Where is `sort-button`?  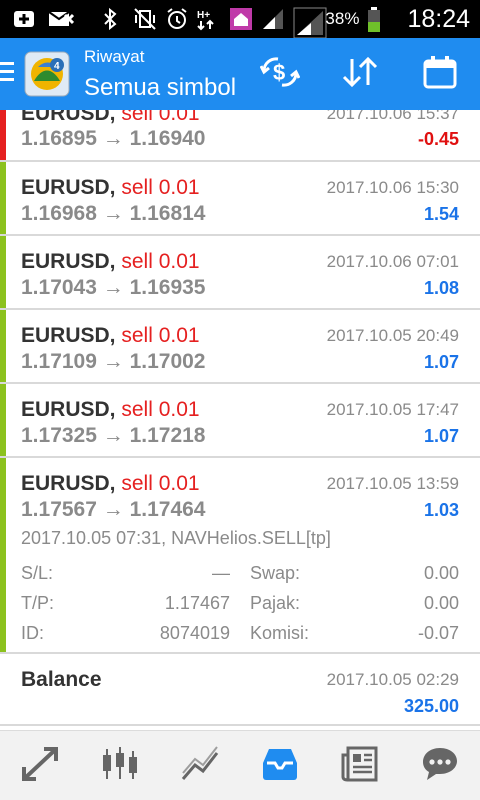
sort-button is located at coordinates (360, 74).